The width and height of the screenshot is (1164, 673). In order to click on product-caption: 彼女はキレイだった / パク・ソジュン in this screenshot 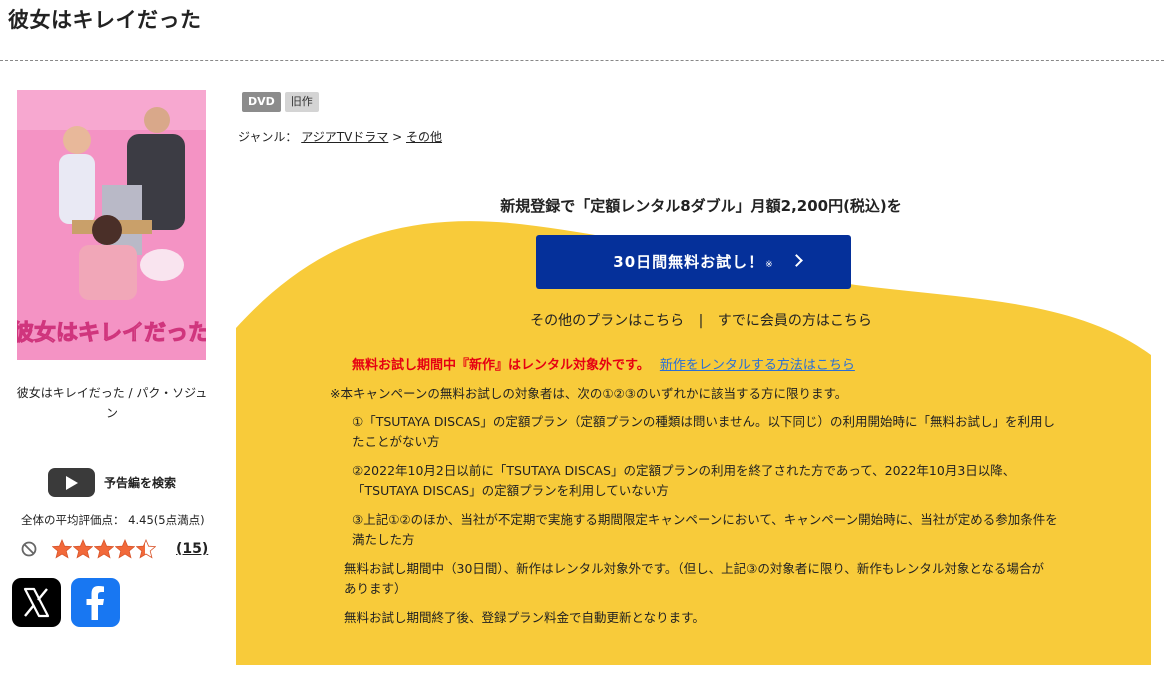, I will do `click(112, 403)`.